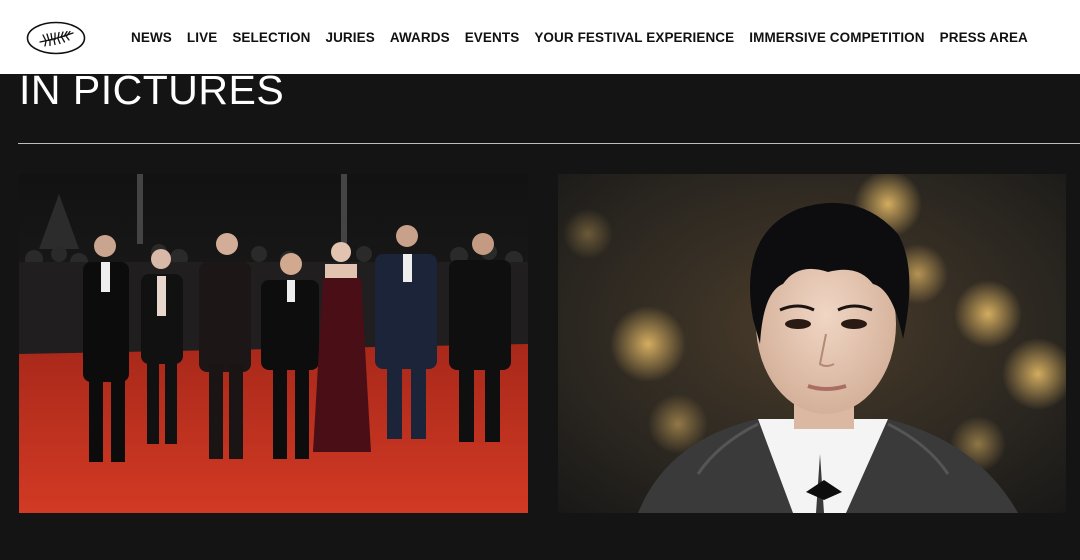 Image resolution: width=1080 pixels, height=560 pixels. What do you see at coordinates (634, 37) in the screenshot?
I see `nav-item-festival-experience: YOUR FESTIVAL EXPERIENCE` at bounding box center [634, 37].